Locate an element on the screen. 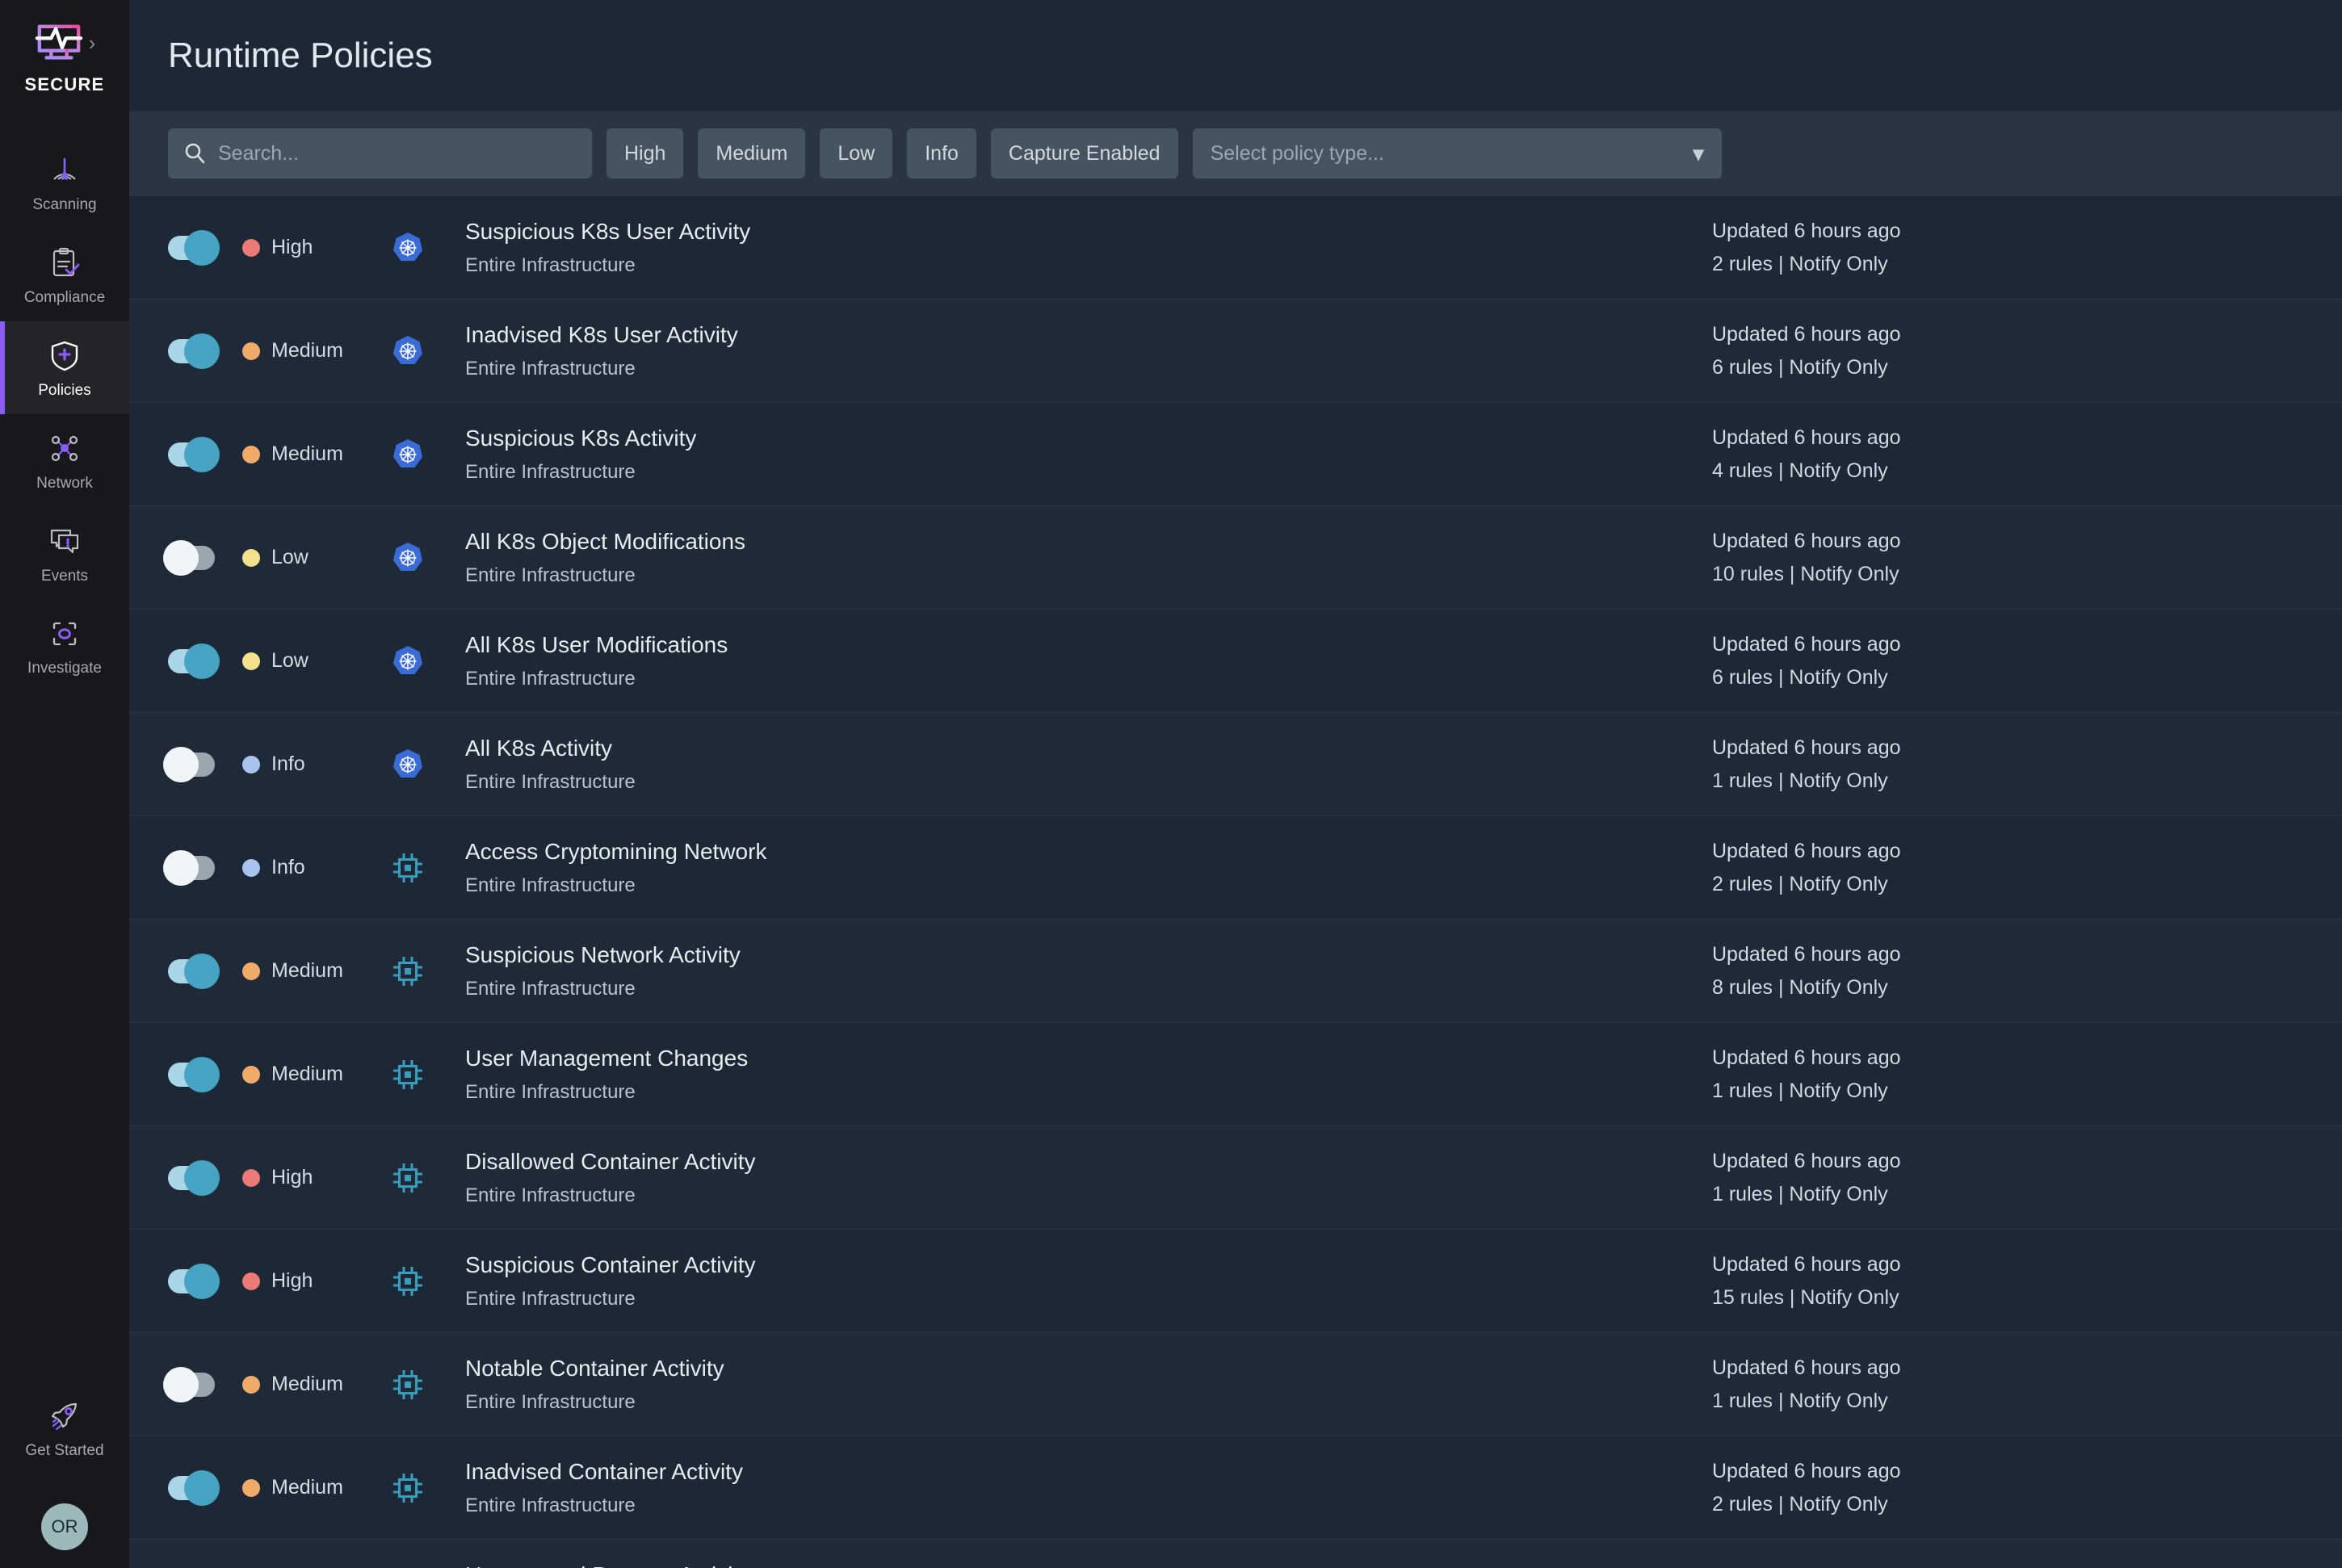 This screenshot has width=2342, height=1568. sidebar-item-compliance: Compliance is located at coordinates (64, 274).